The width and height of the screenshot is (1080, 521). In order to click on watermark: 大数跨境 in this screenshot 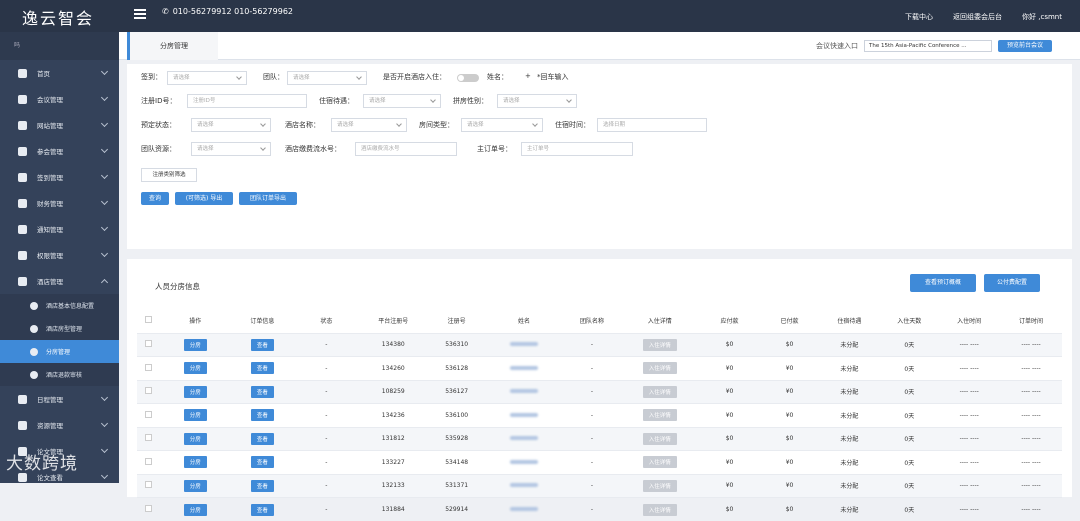, I will do `click(42, 461)`.